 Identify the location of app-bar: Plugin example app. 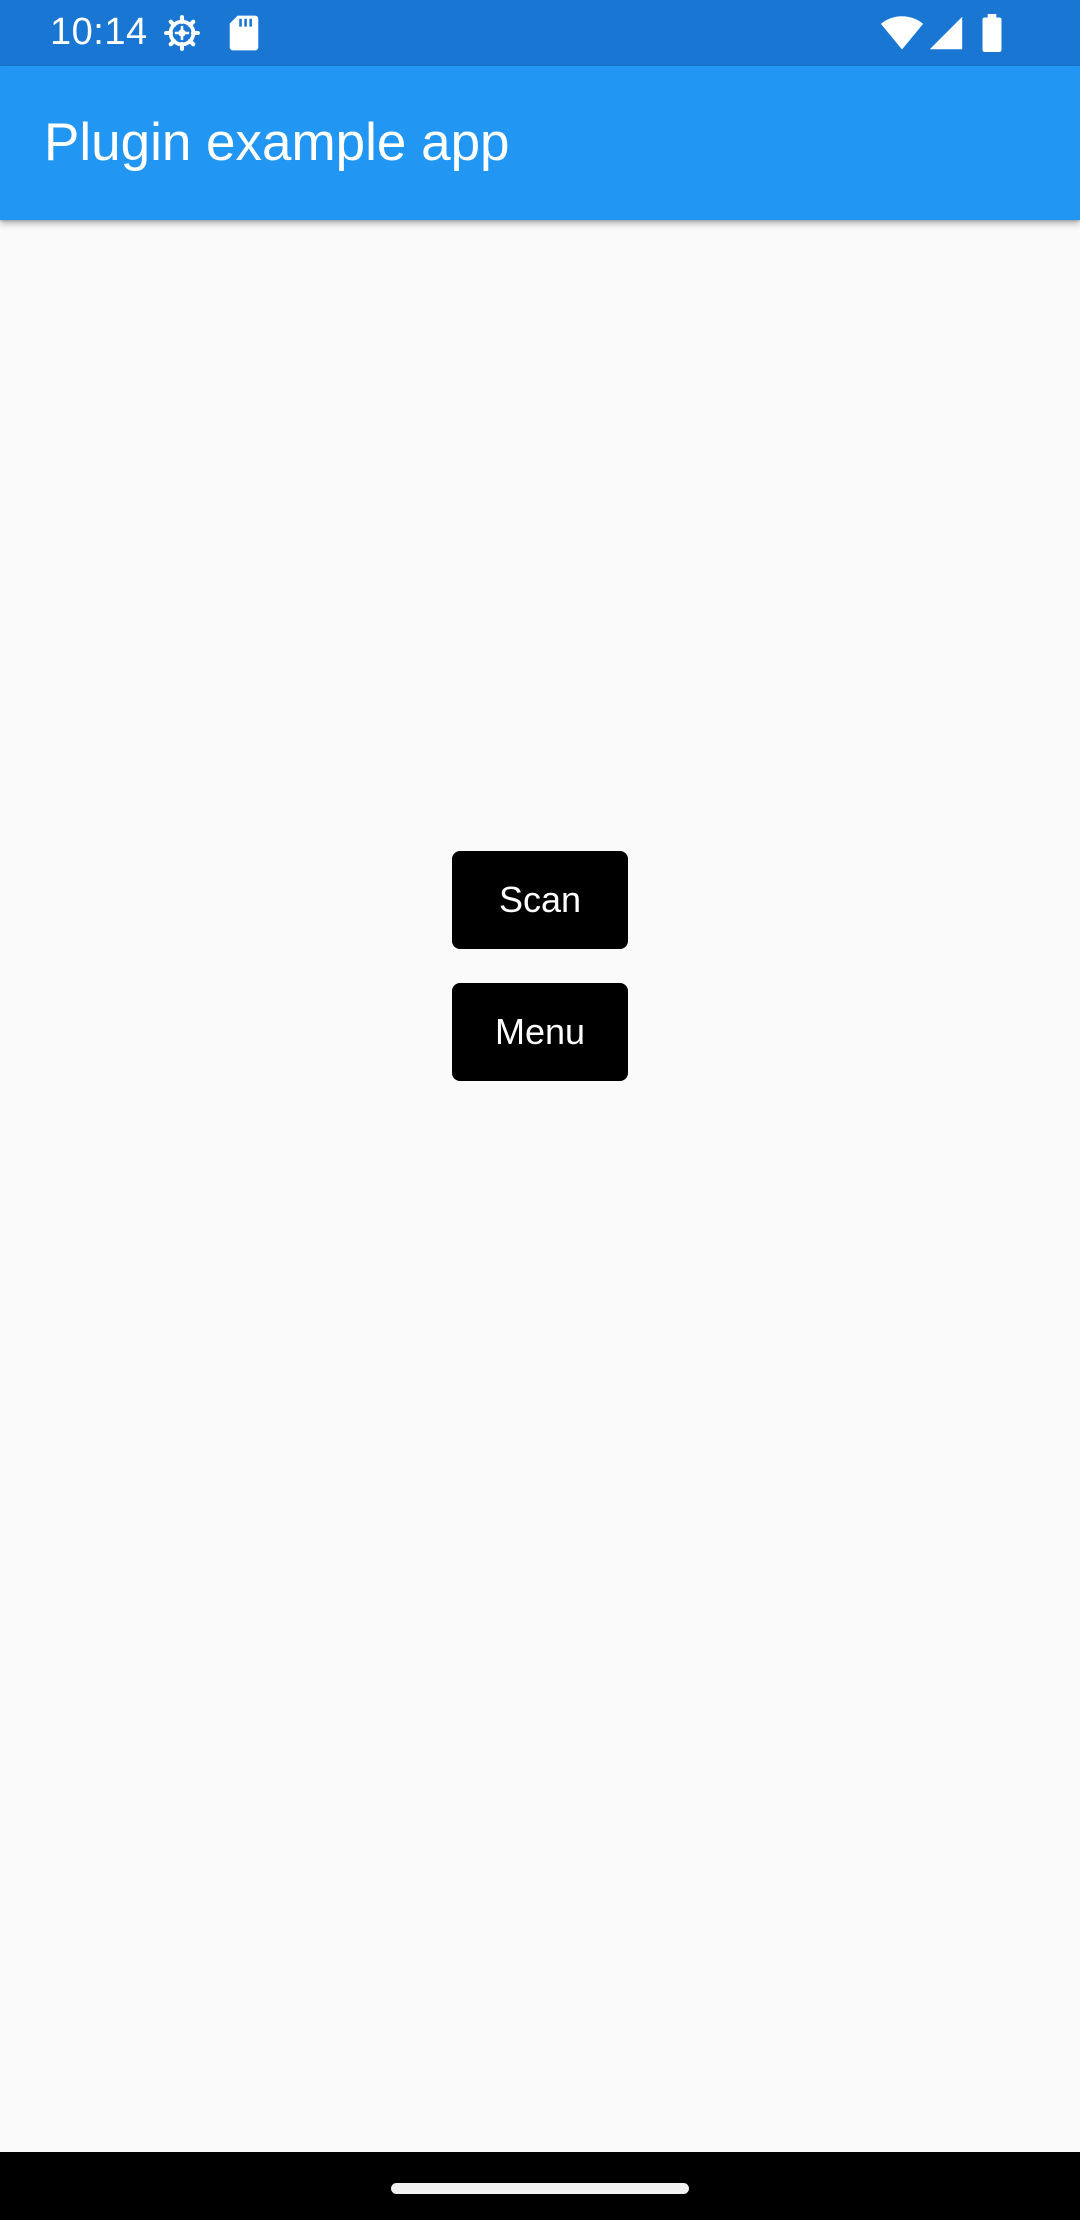
(540, 143).